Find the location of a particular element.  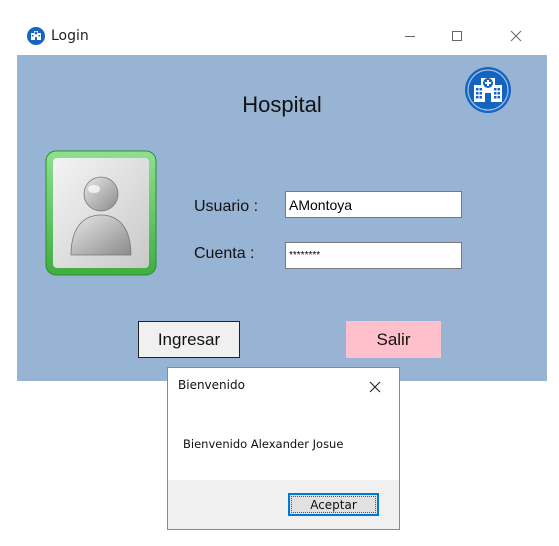

dialog-close-button is located at coordinates (375, 387).